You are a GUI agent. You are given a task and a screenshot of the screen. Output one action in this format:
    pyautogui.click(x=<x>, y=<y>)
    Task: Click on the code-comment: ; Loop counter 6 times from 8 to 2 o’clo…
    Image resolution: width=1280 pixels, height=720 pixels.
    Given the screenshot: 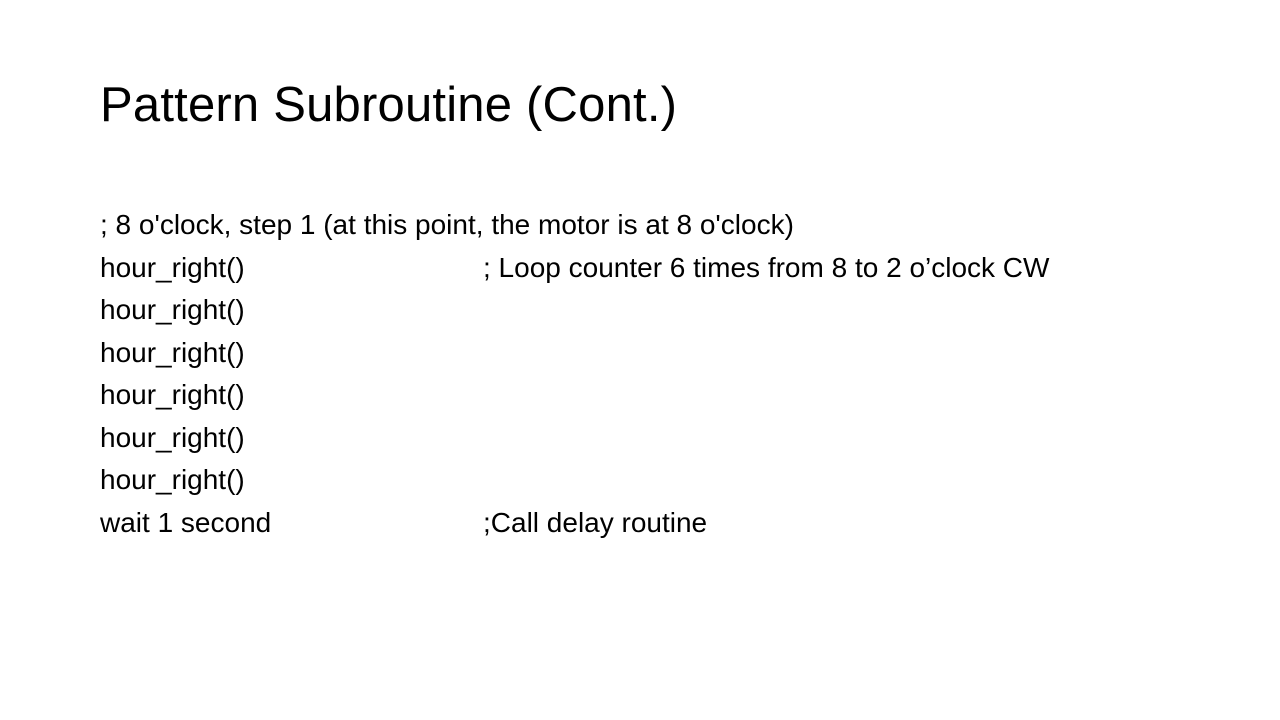 What is the action you would take?
    pyautogui.click(x=766, y=267)
    